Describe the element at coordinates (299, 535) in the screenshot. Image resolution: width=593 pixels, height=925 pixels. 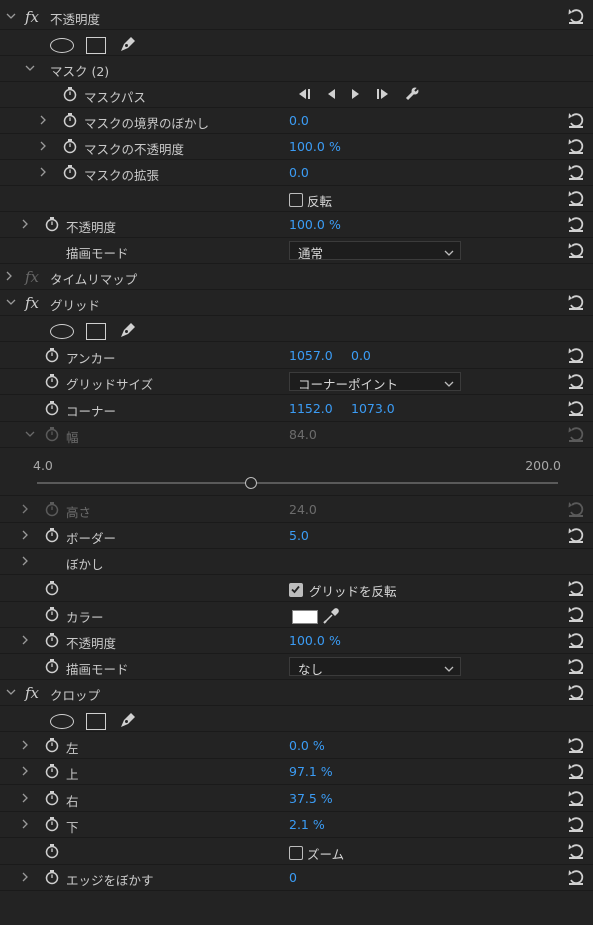
I see `border-value: 5.0` at that location.